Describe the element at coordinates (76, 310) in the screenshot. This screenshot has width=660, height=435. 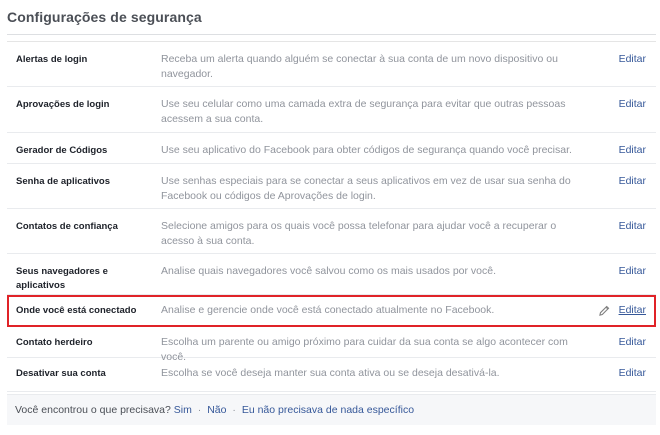
I see `row-label: Onde você está conectado` at that location.